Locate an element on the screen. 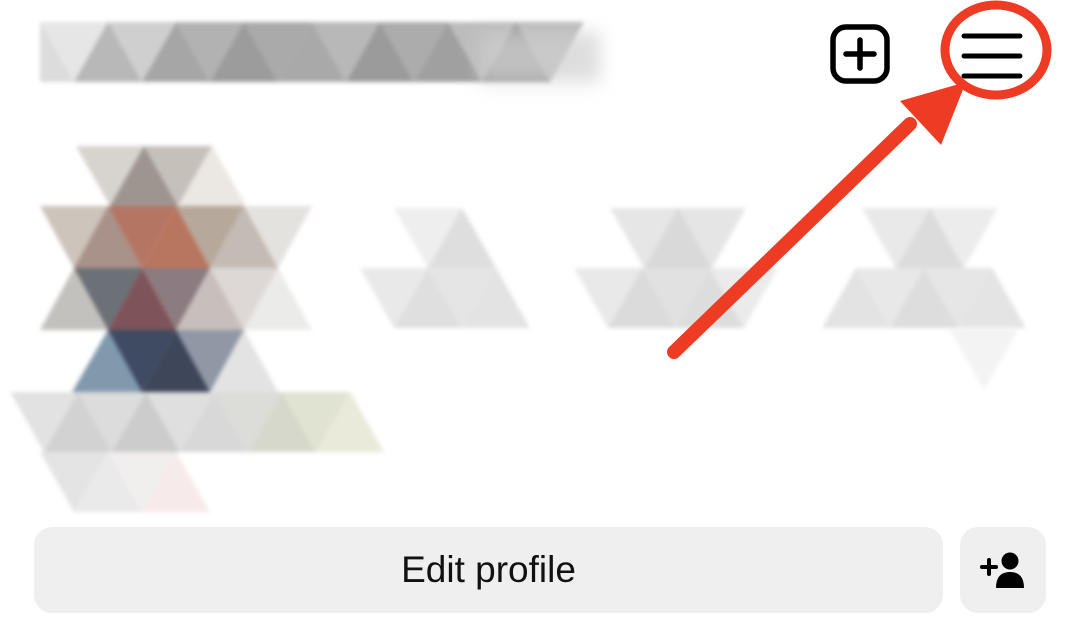 The height and width of the screenshot is (639, 1080). plus-square-icon is located at coordinates (860, 54).